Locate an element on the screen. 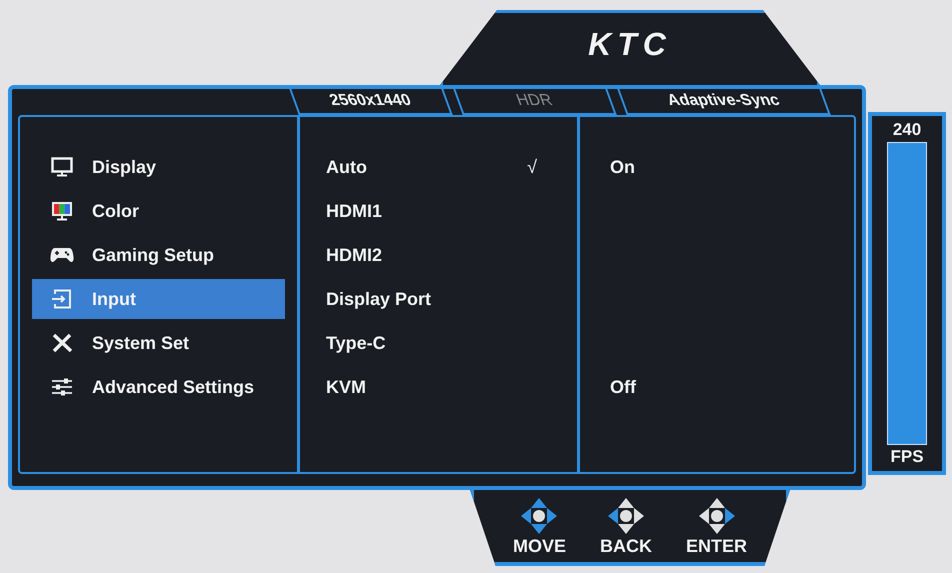  input-option: KVM is located at coordinates (346, 387).